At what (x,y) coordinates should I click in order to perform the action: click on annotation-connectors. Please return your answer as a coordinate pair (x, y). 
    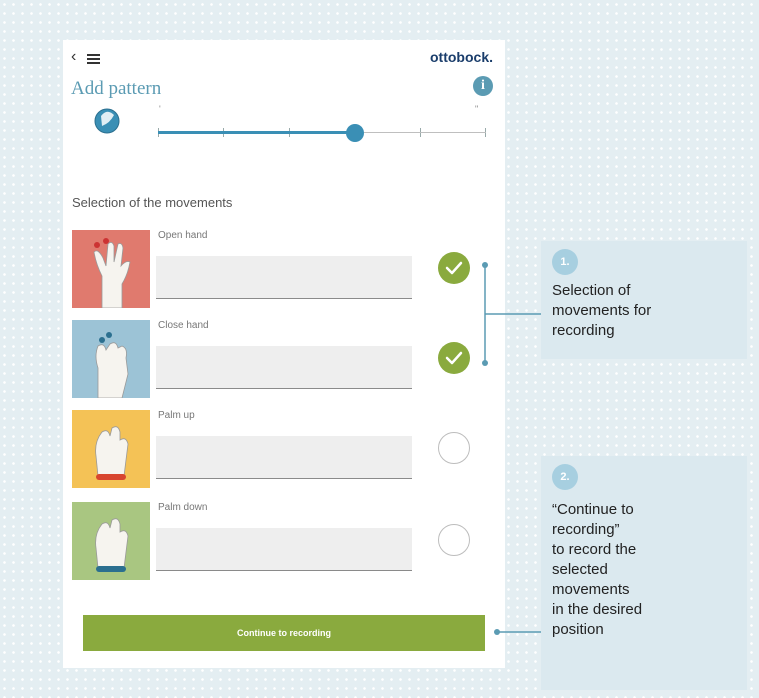
    Looking at the image, I should click on (511, 448).